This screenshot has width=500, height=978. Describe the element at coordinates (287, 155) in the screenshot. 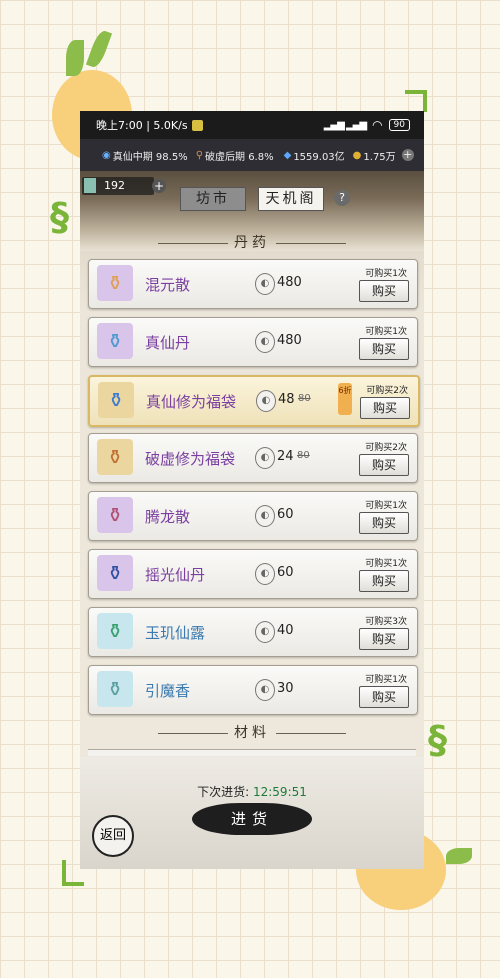

I see `spirit-stone-icon: ◆` at that location.